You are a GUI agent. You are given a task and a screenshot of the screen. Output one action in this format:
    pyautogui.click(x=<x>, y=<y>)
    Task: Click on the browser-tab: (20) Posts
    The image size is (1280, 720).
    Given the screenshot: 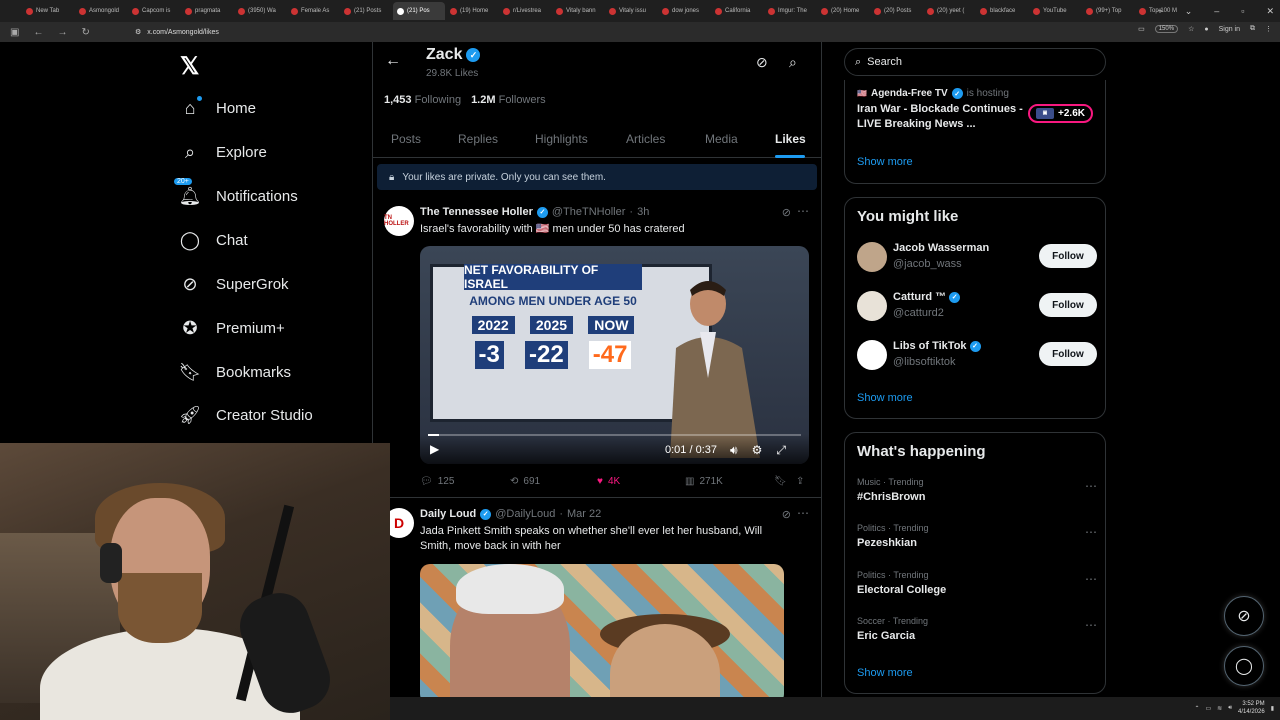 What is the action you would take?
    pyautogui.click(x=896, y=11)
    